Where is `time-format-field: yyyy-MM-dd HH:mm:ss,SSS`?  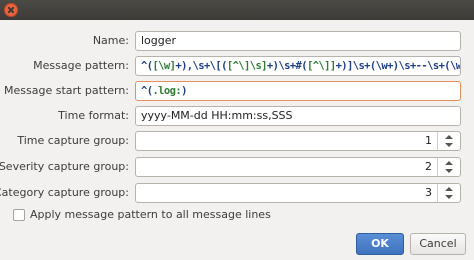
time-format-field: yyyy-MM-dd HH:mm:ss,SSS is located at coordinates (298, 116).